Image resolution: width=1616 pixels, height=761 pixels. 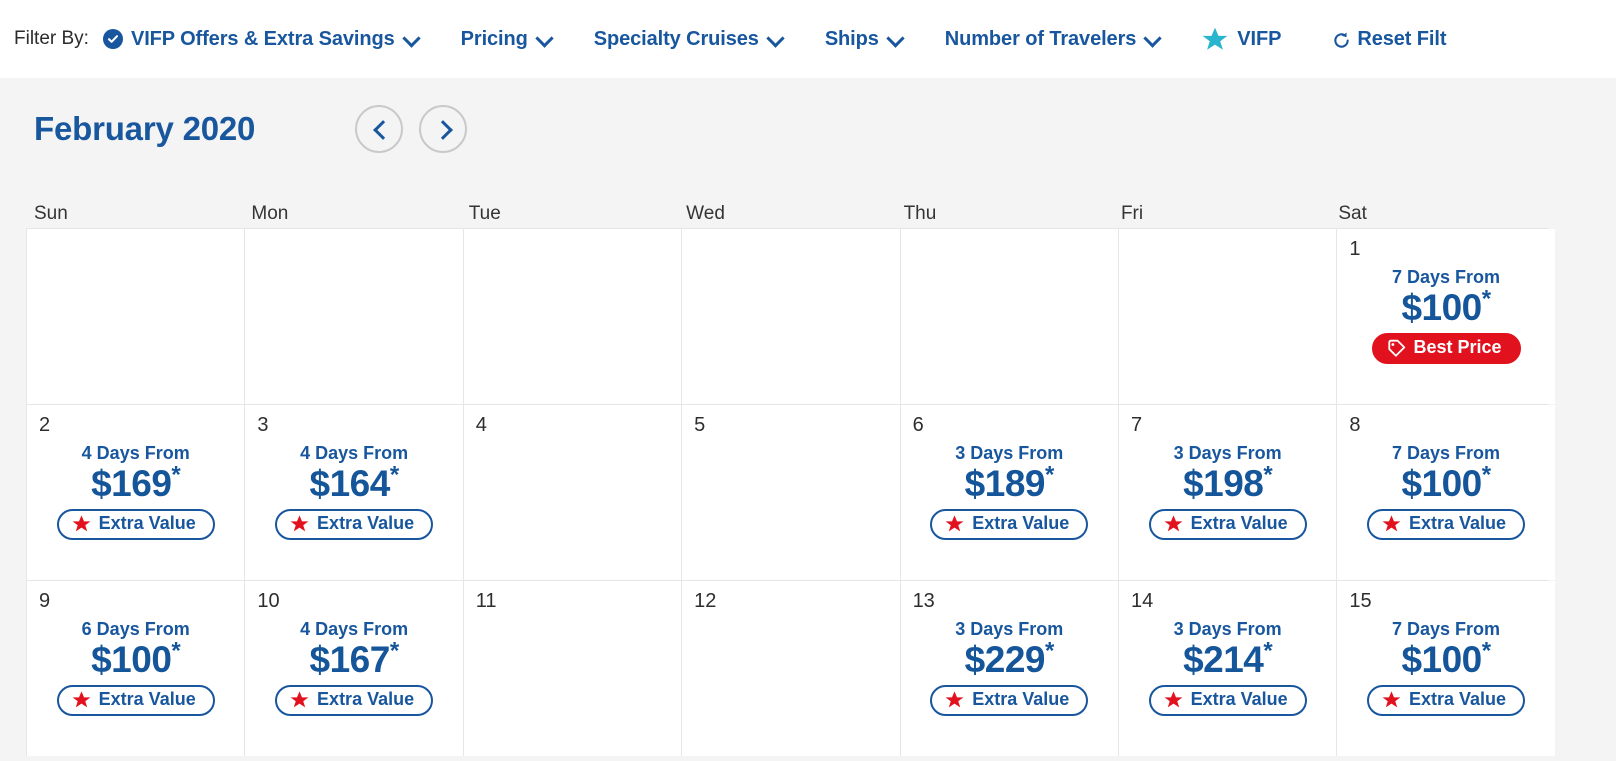 What do you see at coordinates (136, 668) in the screenshot?
I see `calendar-day-cell: 9 6 Days From $100* Extra Value` at bounding box center [136, 668].